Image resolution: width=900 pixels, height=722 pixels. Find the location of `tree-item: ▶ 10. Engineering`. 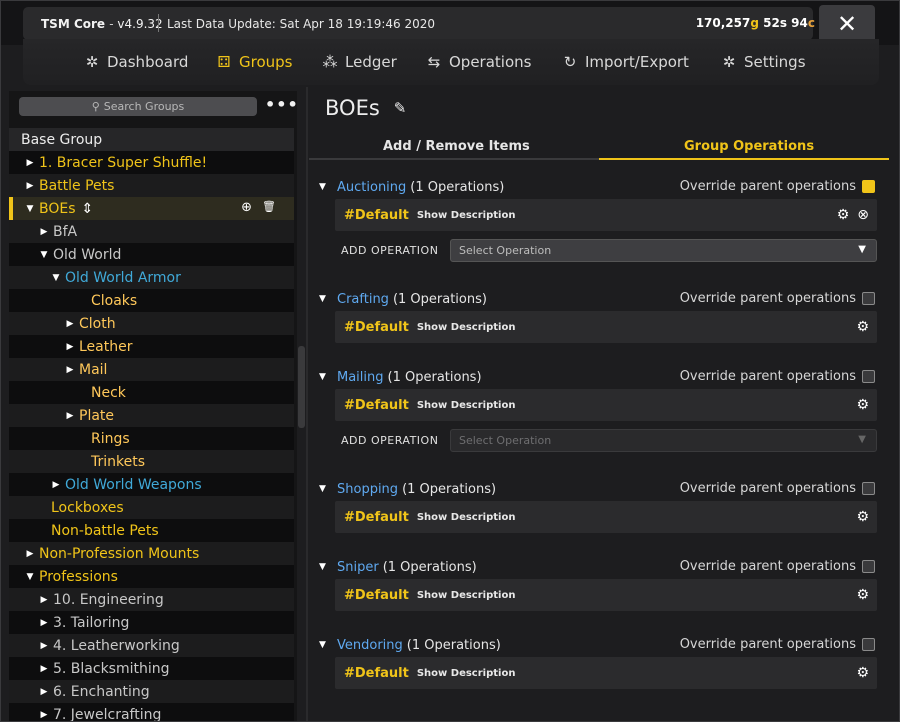

tree-item: ▶ 10. Engineering is located at coordinates (151, 599).